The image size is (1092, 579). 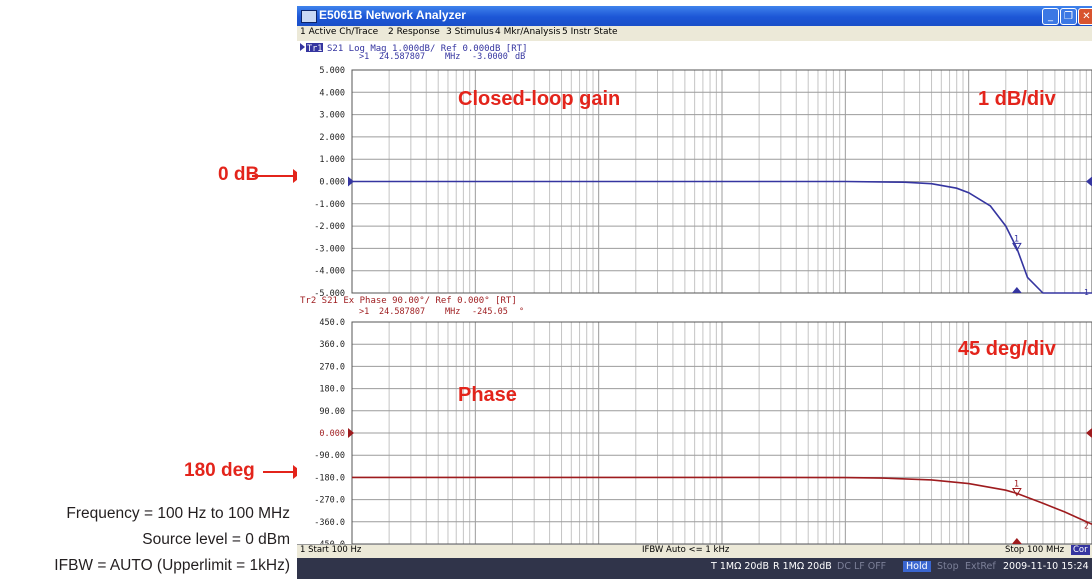 What do you see at coordinates (1086, 525) in the screenshot?
I see `trace-number-label: 2` at bounding box center [1086, 525].